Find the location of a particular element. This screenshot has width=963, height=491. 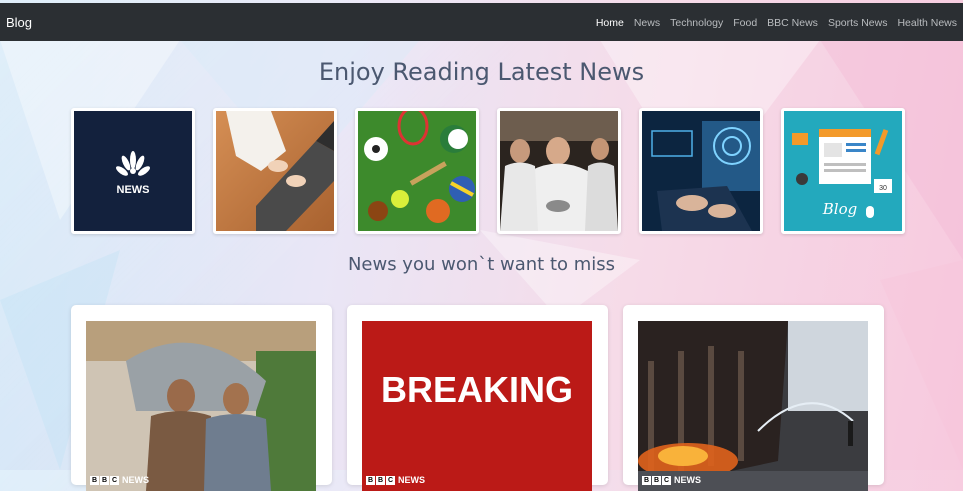

blog-image: 30 Blog is located at coordinates (843, 171).